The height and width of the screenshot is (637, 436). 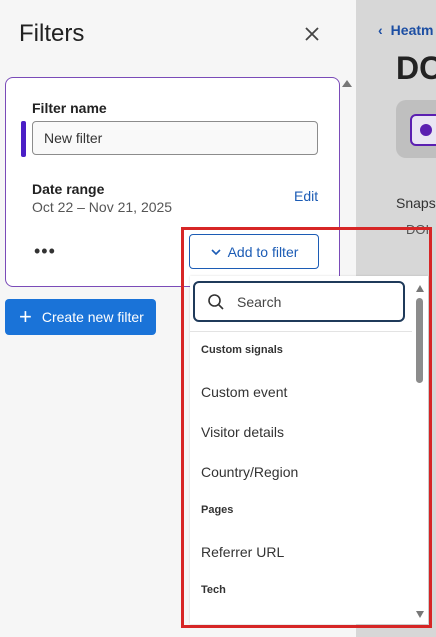 I want to click on filter-name-label: Filter name, so click(x=69, y=108).